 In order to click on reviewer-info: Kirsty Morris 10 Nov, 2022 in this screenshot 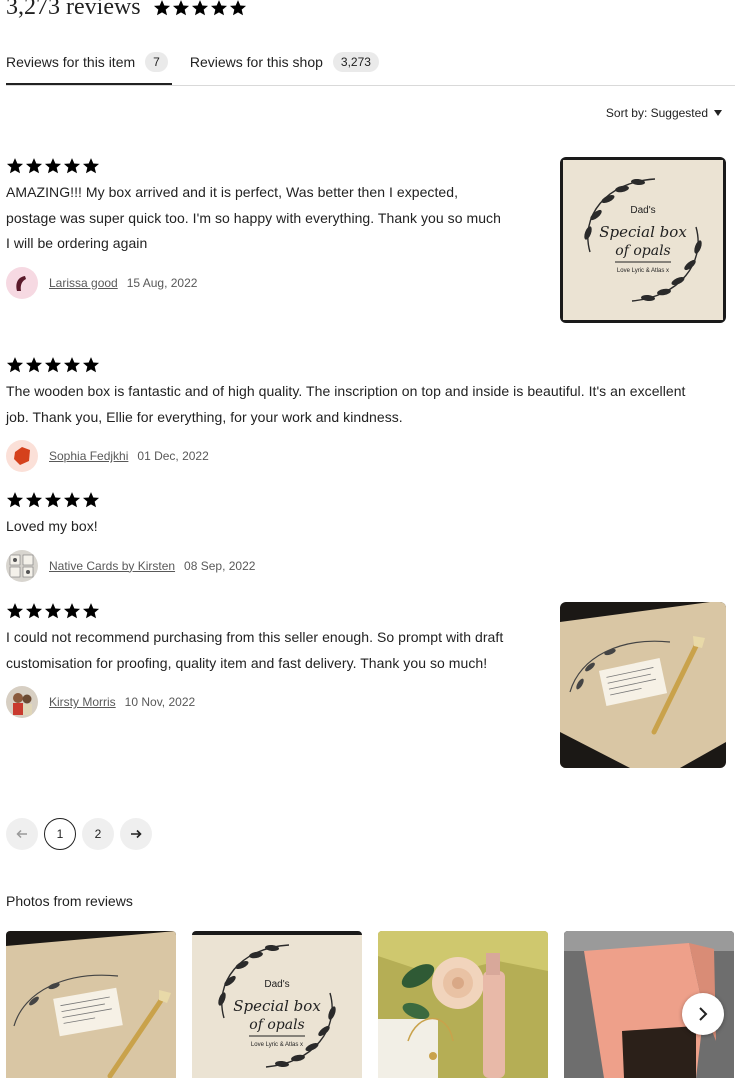, I will do `click(256, 702)`.